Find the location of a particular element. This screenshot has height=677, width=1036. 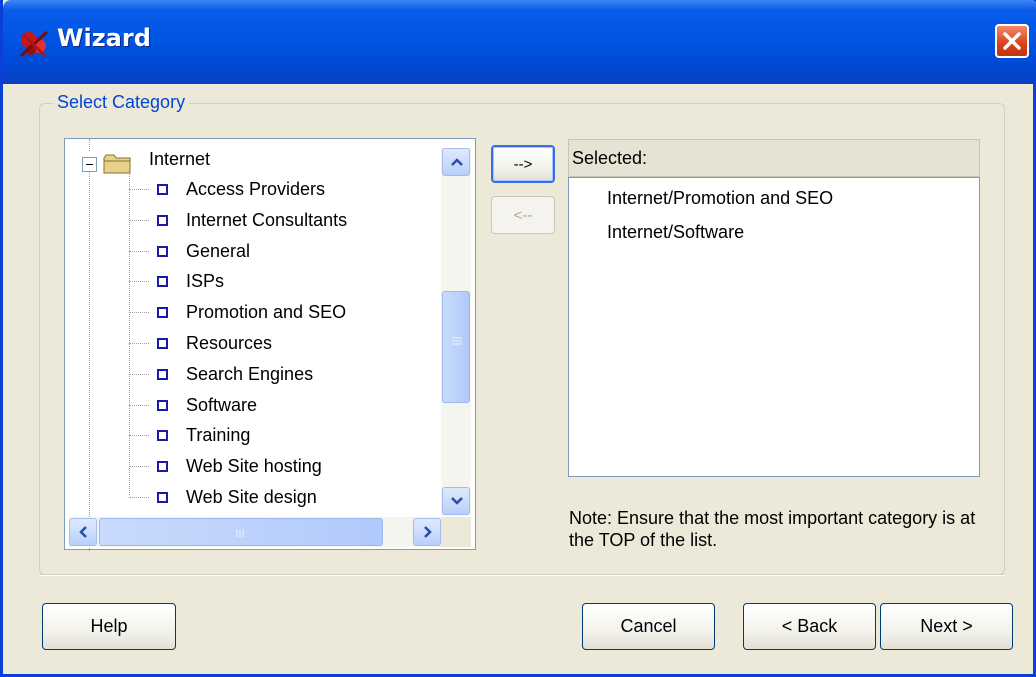

tree-item: Resources is located at coordinates (251, 343).